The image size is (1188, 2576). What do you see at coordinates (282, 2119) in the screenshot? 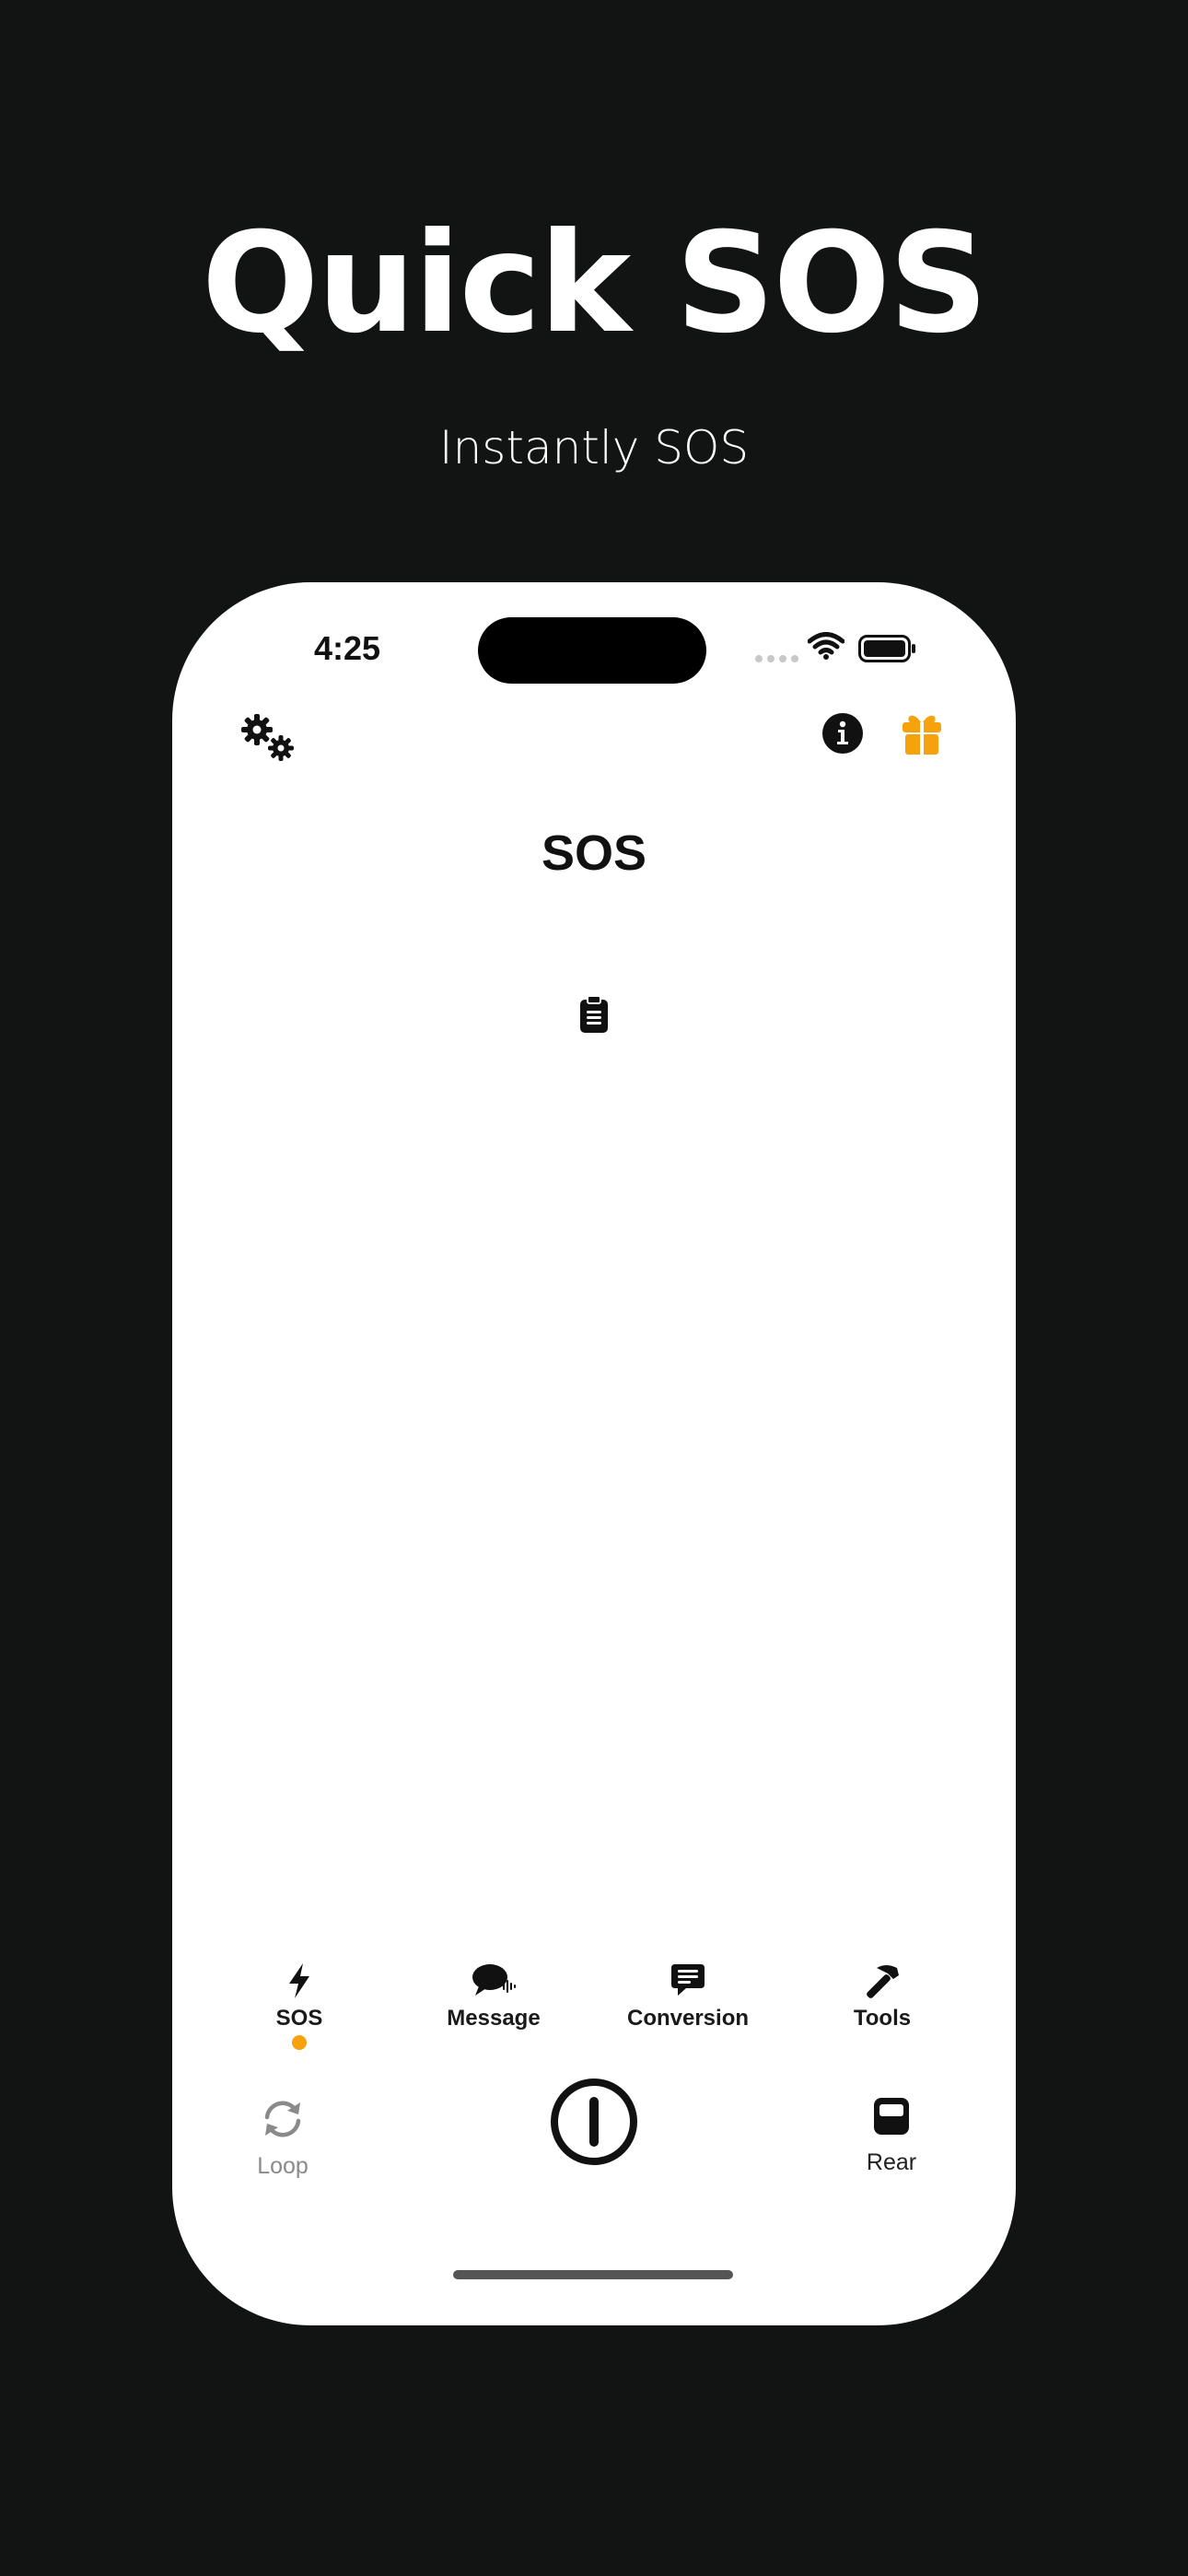
I see `loop-arrows-icon` at bounding box center [282, 2119].